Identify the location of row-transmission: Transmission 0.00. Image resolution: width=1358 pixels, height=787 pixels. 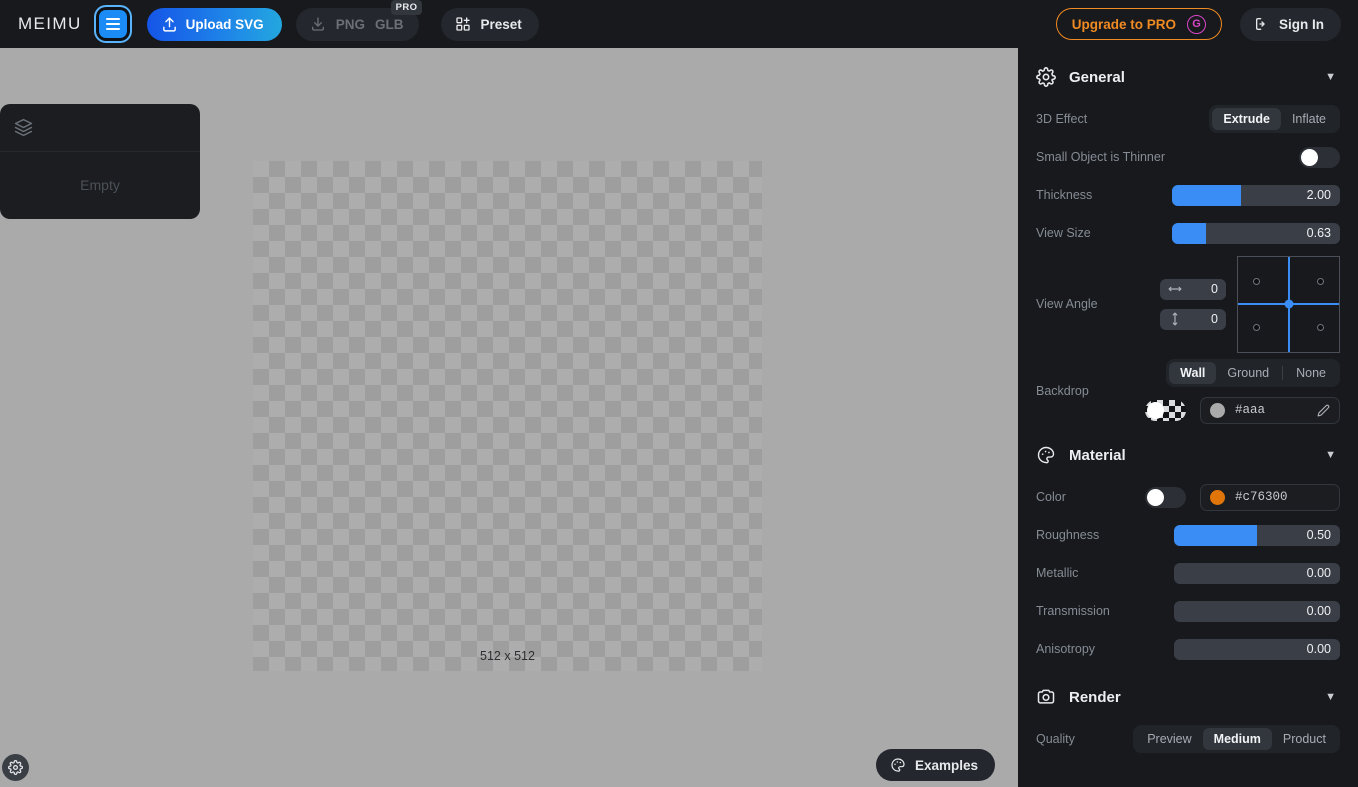
(1188, 611).